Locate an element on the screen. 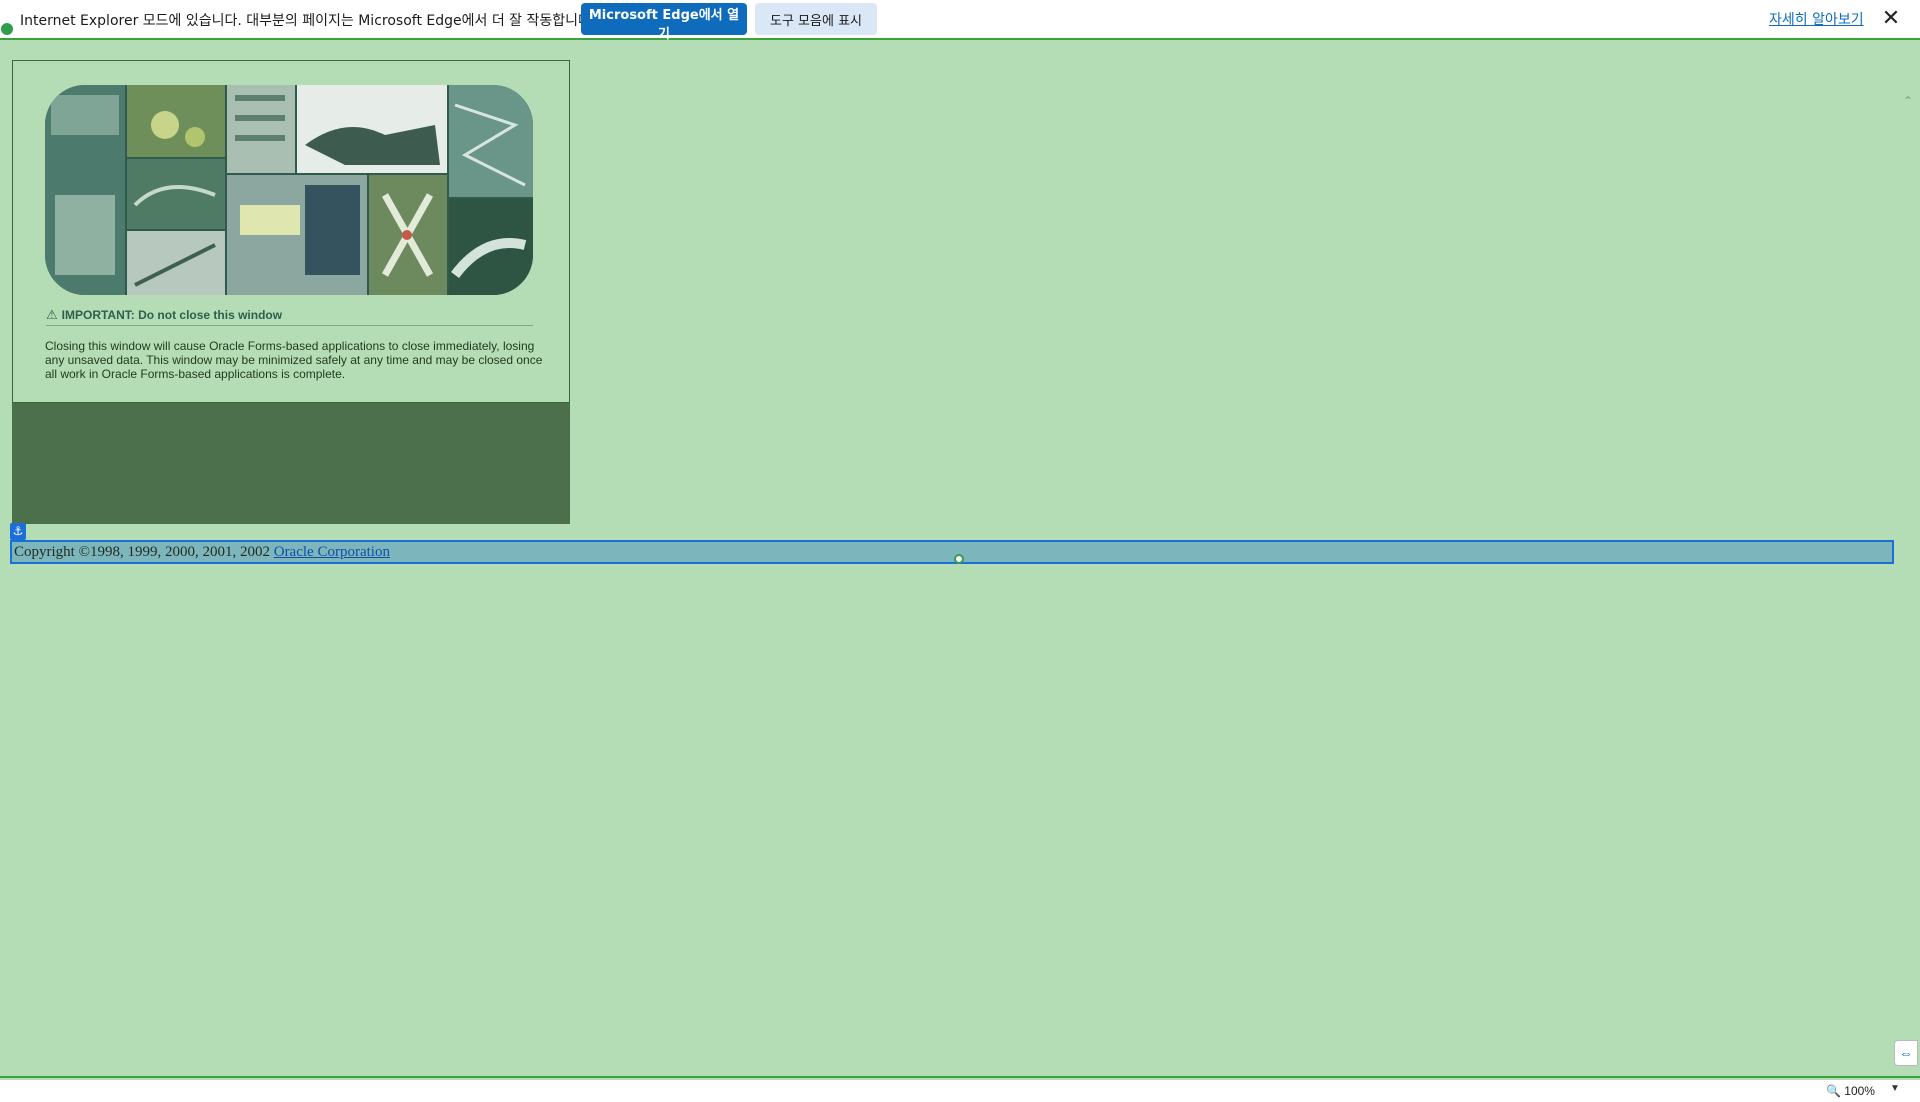  side-panel-icon: ⇔ is located at coordinates (1906, 1053).